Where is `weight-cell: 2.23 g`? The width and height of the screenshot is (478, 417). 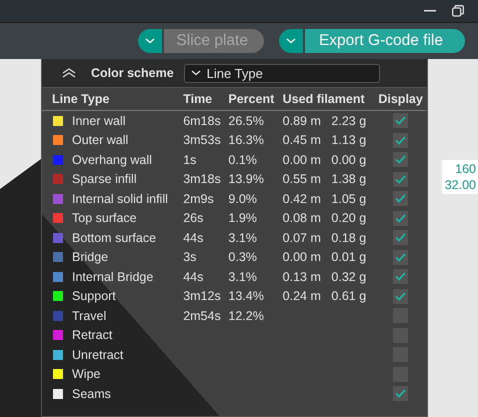
weight-cell: 2.23 g is located at coordinates (348, 121).